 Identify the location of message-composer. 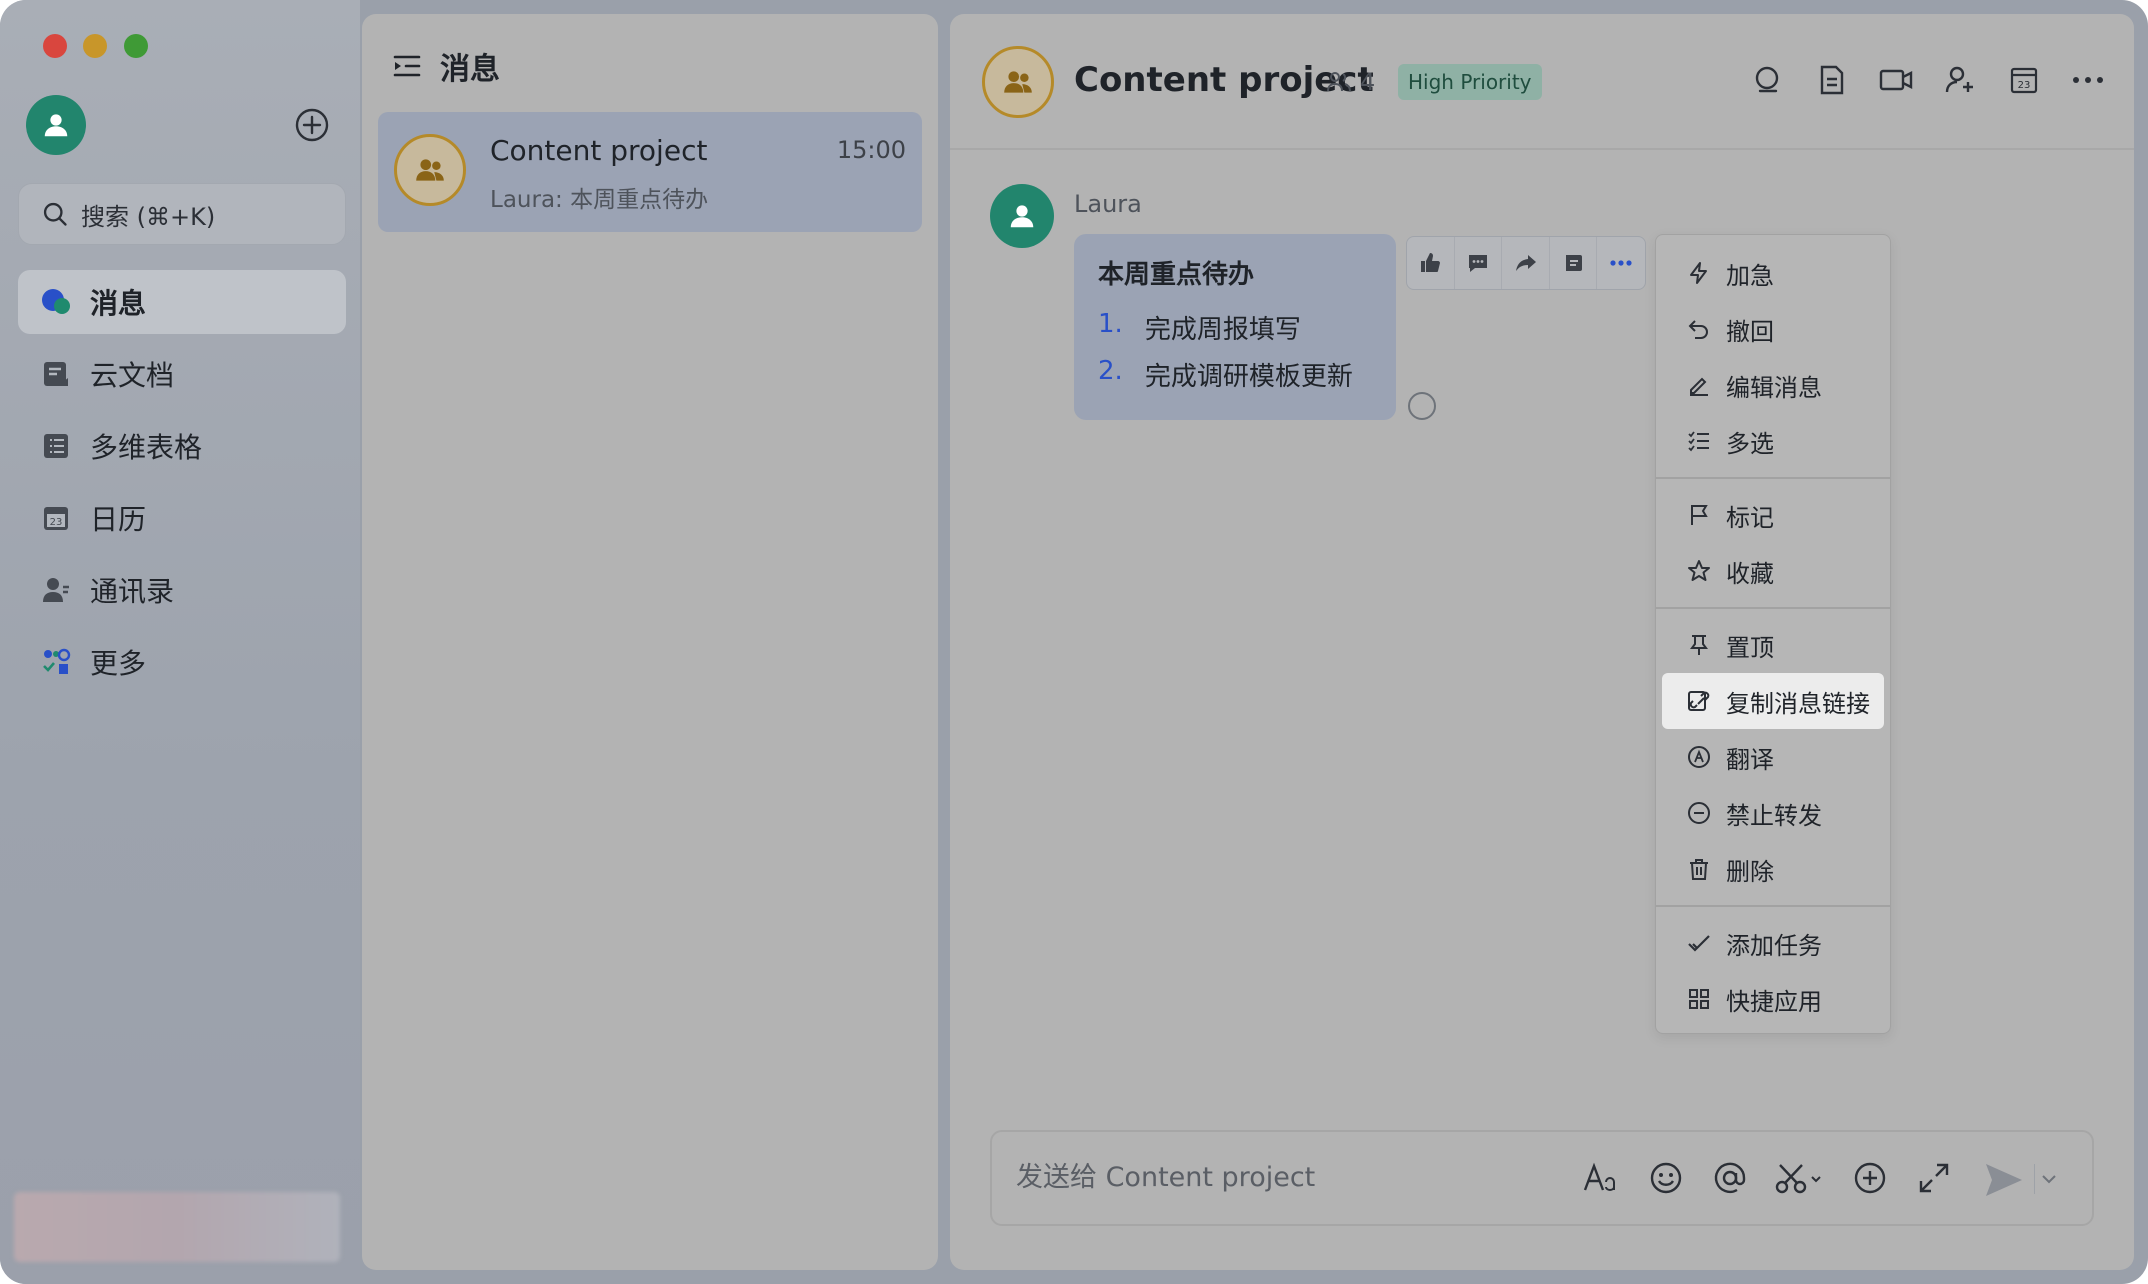
(1542, 1178).